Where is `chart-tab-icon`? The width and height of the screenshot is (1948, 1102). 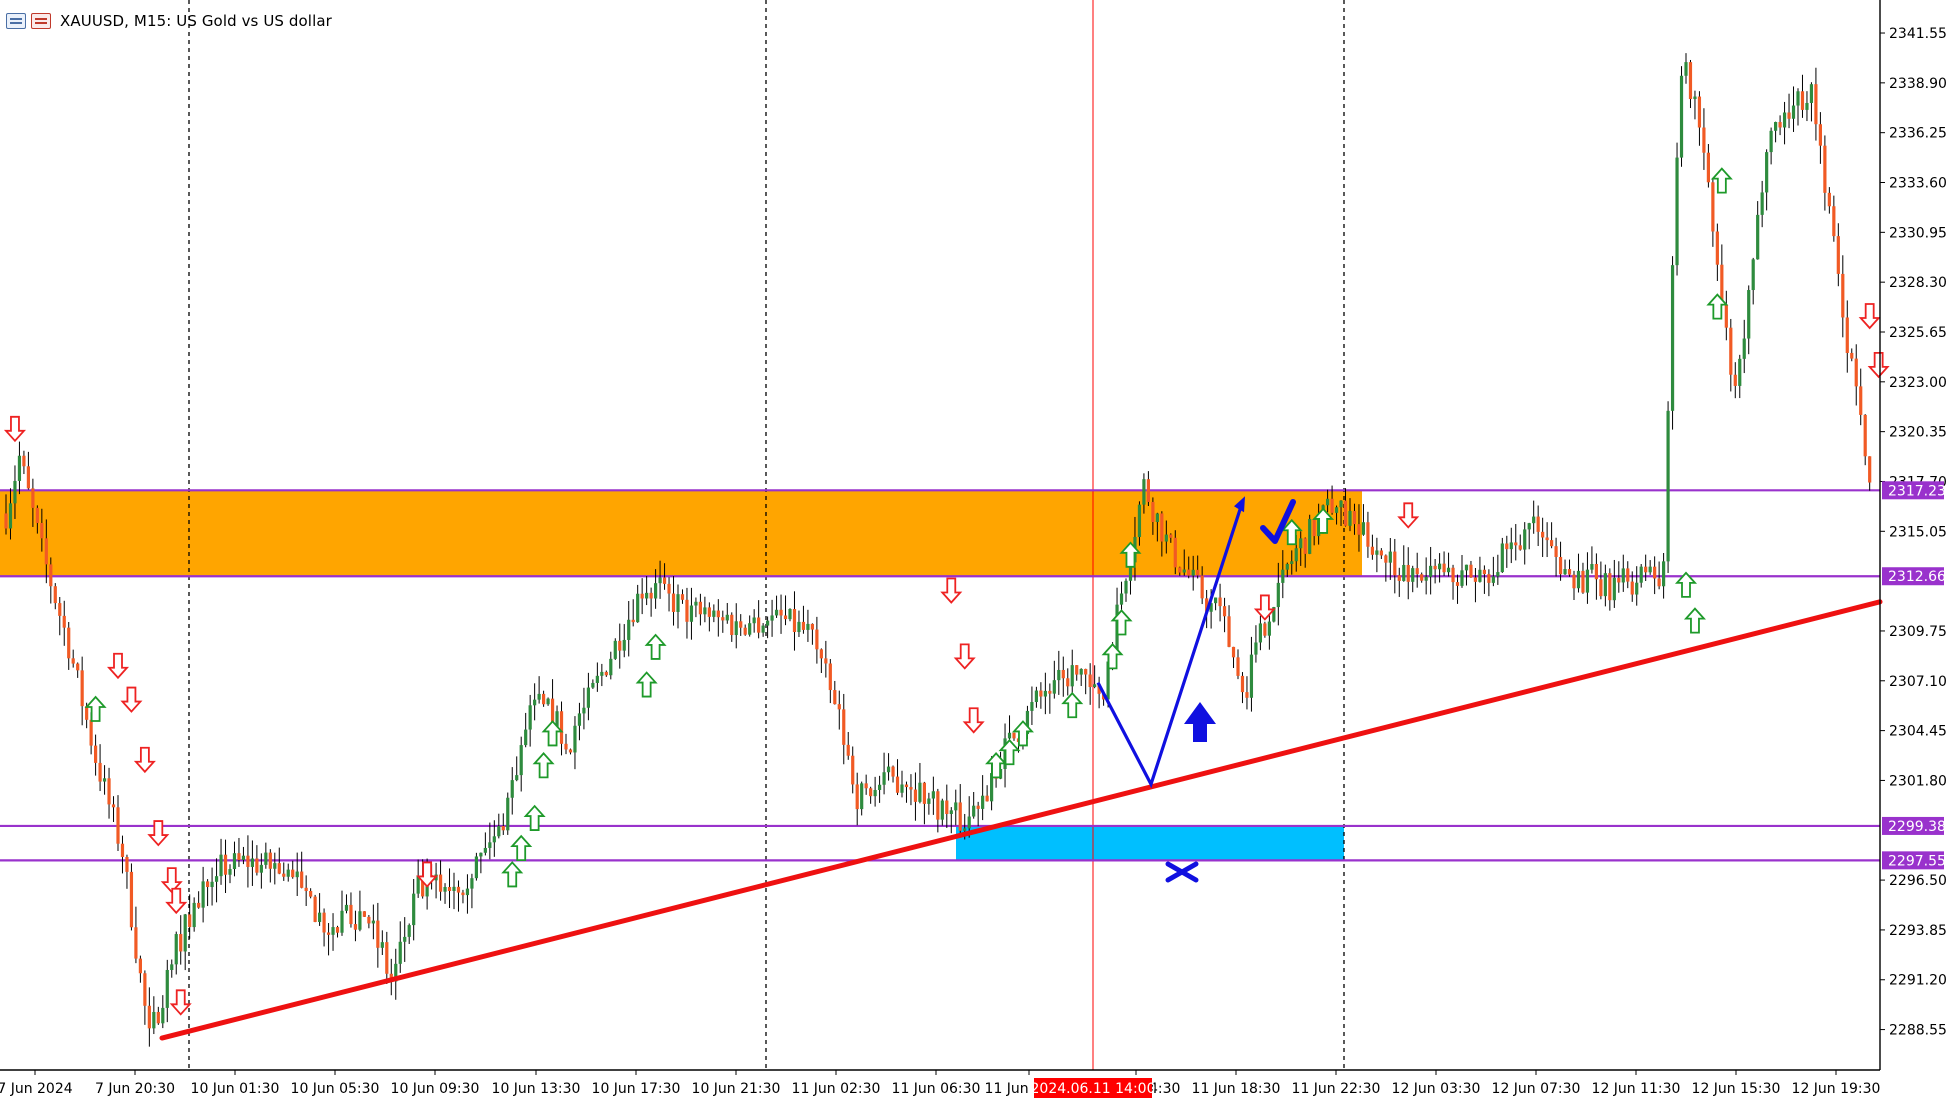
chart-tab-icon is located at coordinates (41, 21).